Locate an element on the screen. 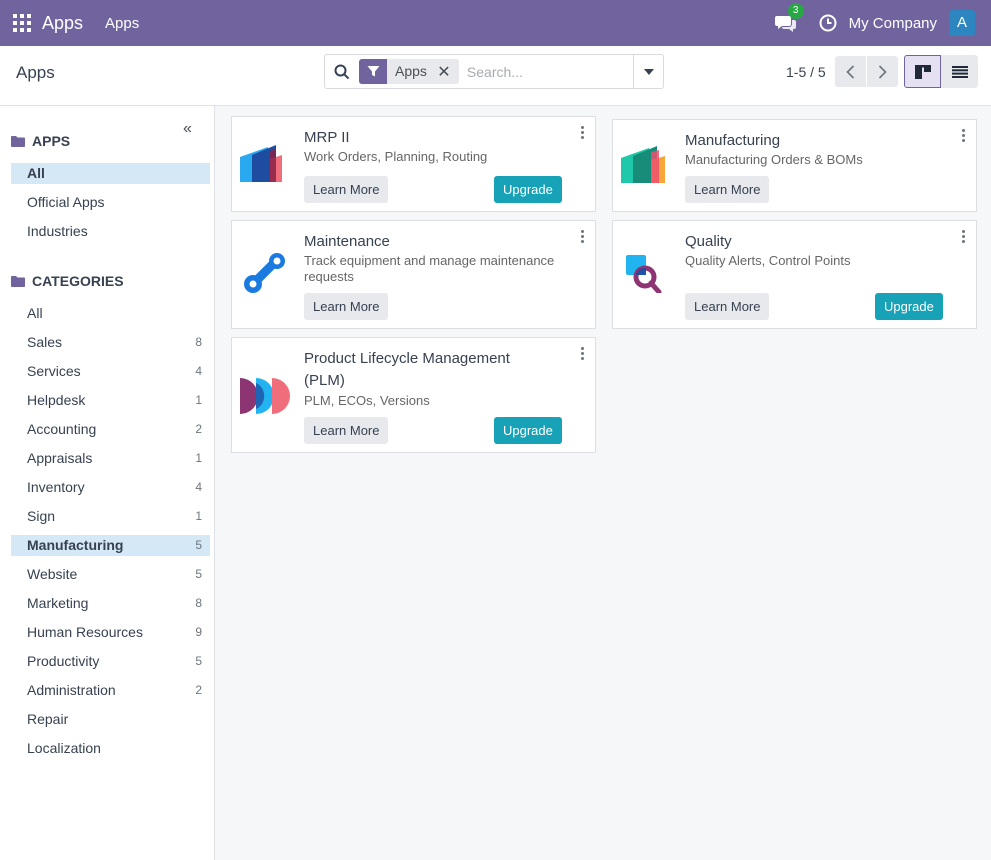 The height and width of the screenshot is (860, 991). category-item: Helpdesk 1 is located at coordinates (110, 400).